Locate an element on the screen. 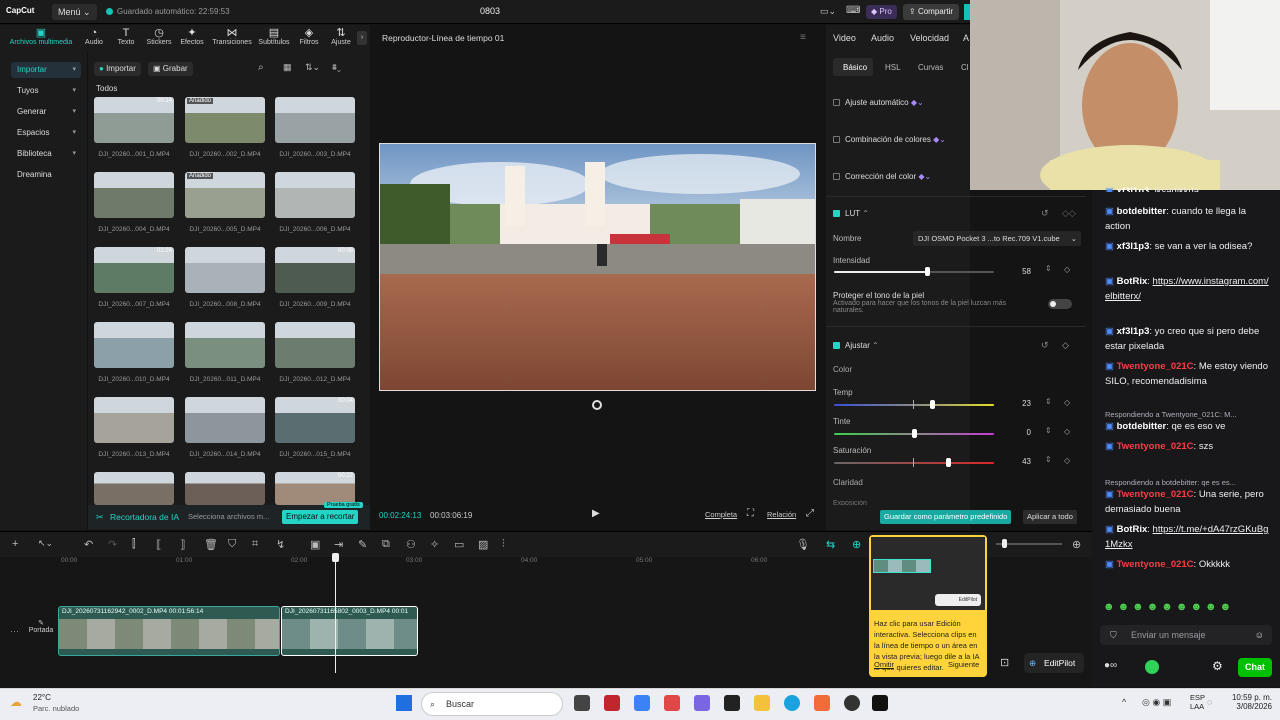 This screenshot has height=720, width=1280. temp-knob is located at coordinates (933, 404).